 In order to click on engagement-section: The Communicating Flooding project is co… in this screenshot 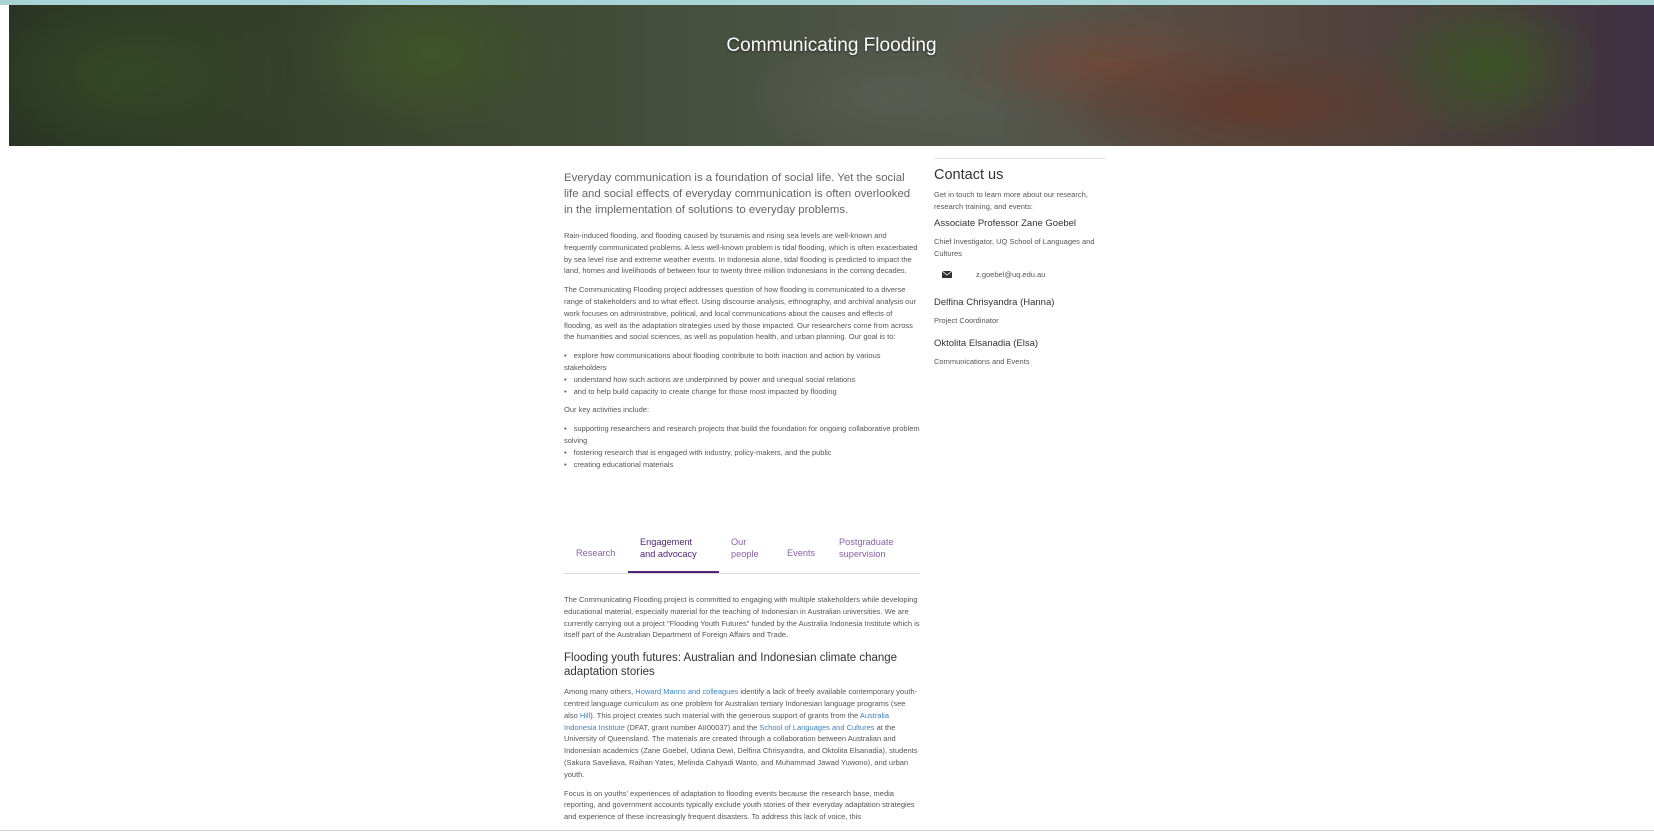, I will do `click(742, 712)`.